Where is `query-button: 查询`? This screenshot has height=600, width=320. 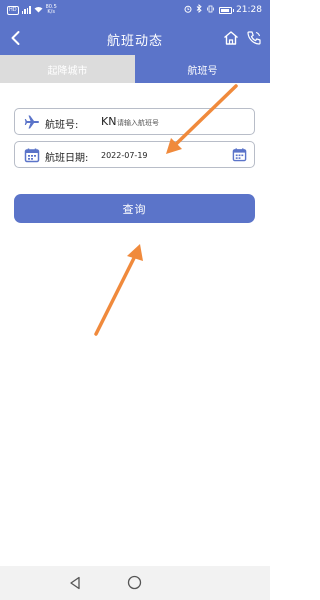 query-button: 查询 is located at coordinates (134, 208).